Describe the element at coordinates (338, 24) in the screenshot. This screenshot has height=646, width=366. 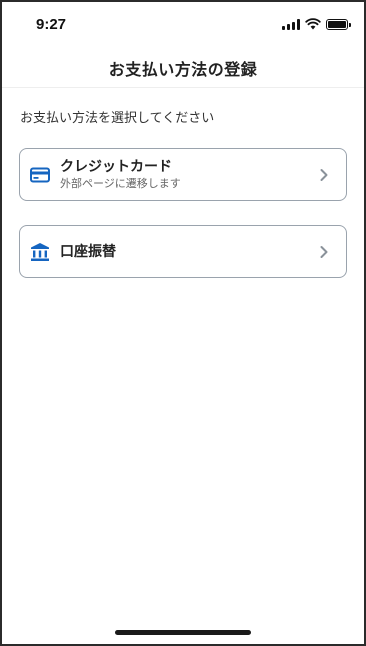
I see `battery-icon` at that location.